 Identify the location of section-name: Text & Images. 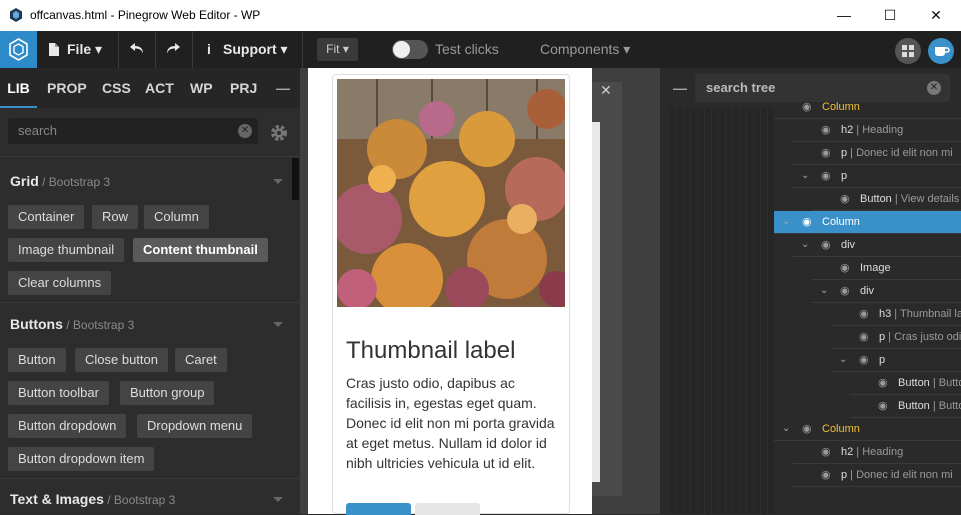
(57, 499).